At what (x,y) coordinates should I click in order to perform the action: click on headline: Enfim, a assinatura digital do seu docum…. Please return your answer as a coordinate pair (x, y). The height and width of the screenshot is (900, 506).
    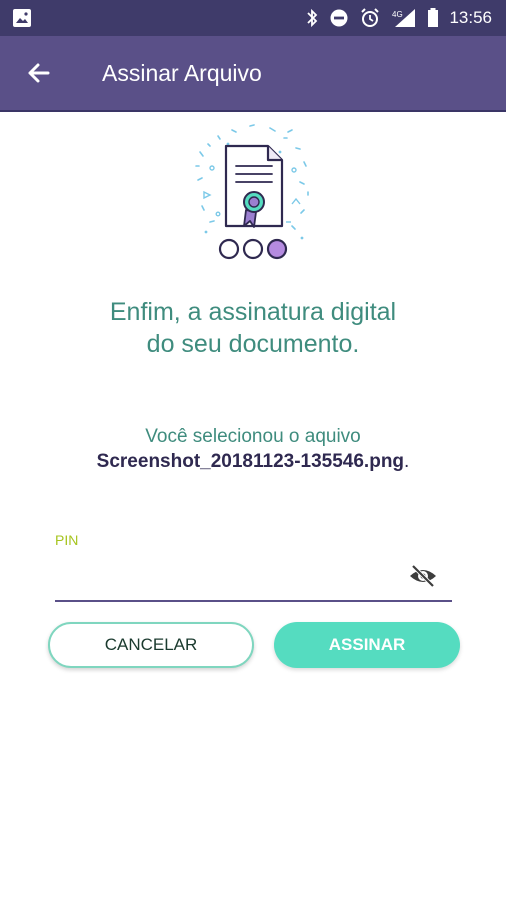
    Looking at the image, I should click on (253, 328).